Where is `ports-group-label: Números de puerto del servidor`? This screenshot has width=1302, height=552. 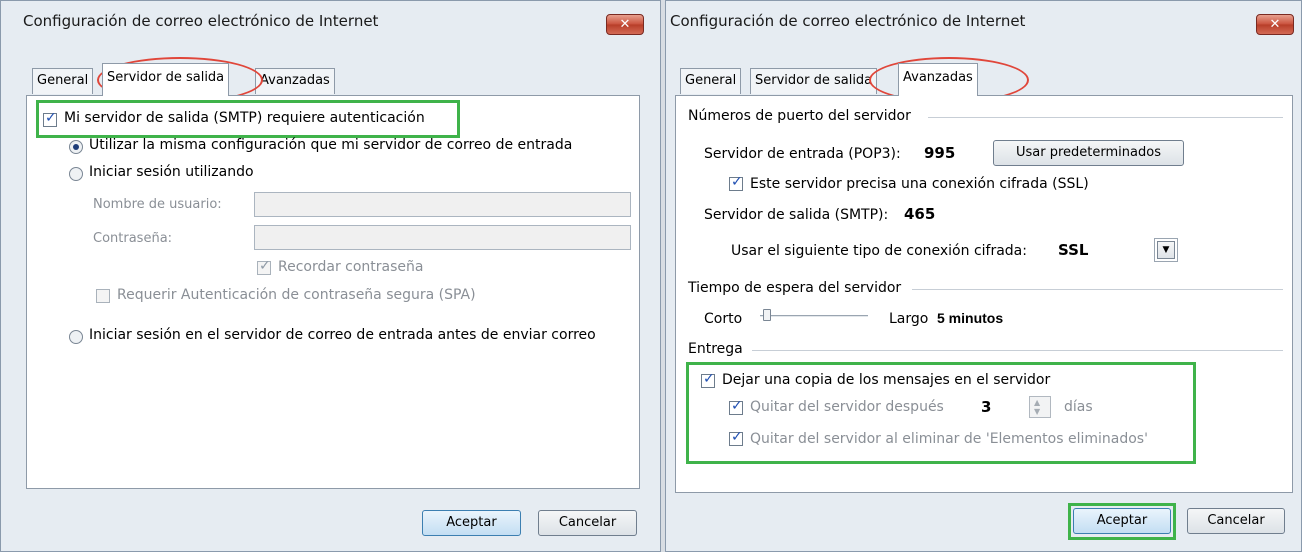
ports-group-label: Números de puerto del servidor is located at coordinates (799, 116).